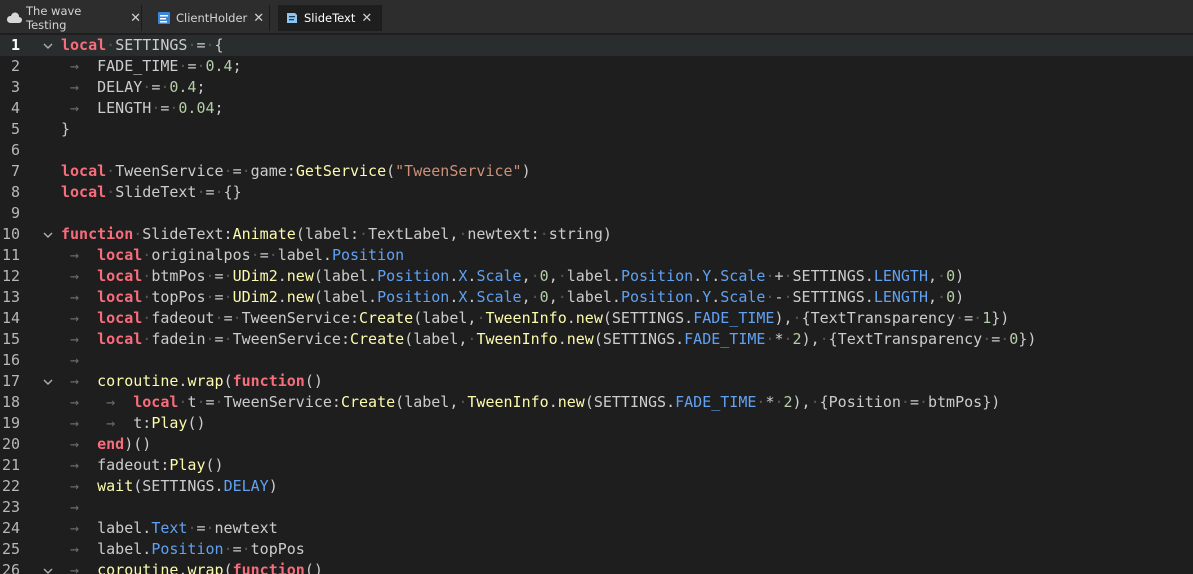 This screenshot has width=1193, height=574. What do you see at coordinates (596, 45) in the screenshot?
I see `code-line: 1 local·SETTINGS·=·{` at bounding box center [596, 45].